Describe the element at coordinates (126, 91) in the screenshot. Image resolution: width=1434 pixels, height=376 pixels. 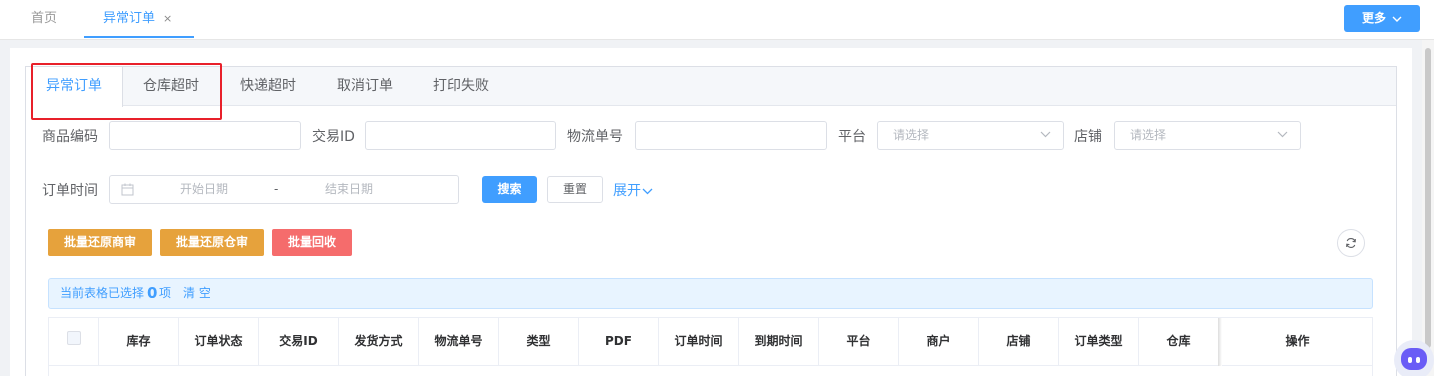
I see `highlight-annotation-box` at that location.